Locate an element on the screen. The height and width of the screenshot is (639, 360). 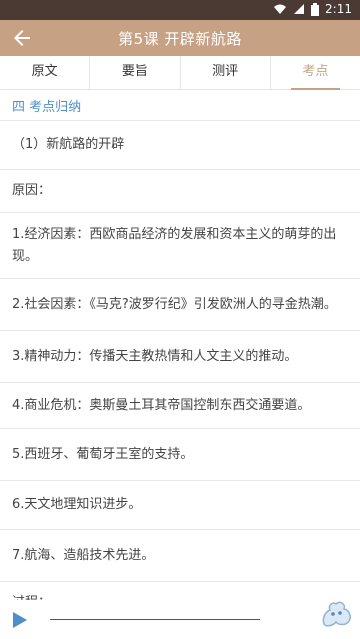
battery-icon is located at coordinates (315, 9).